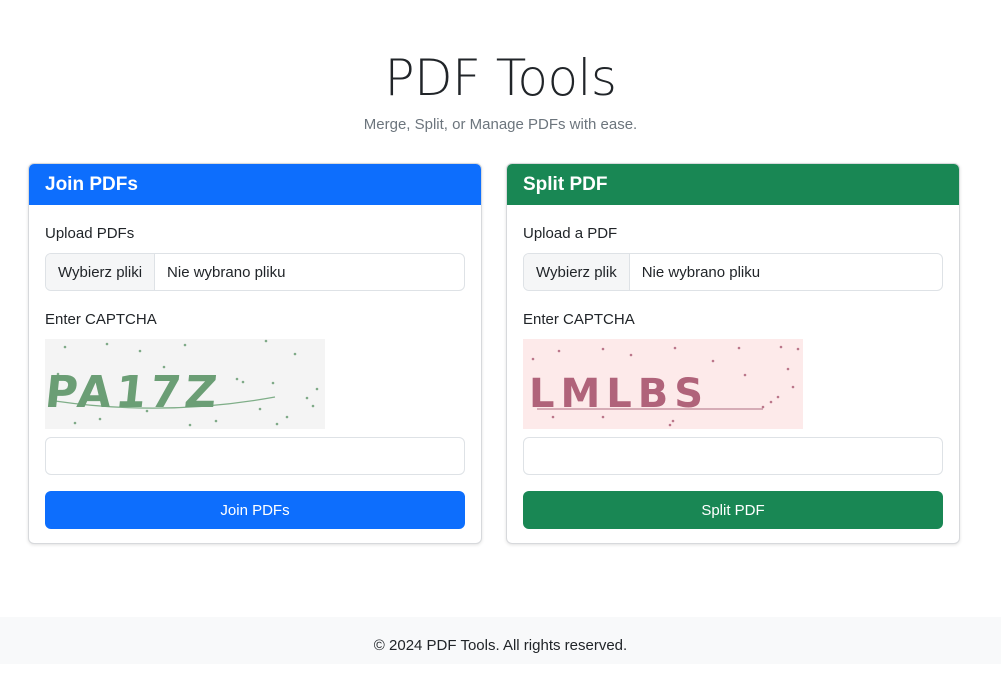  I want to click on split-file-input: Wybierz plik Nie wybrano pliku, so click(733, 272).